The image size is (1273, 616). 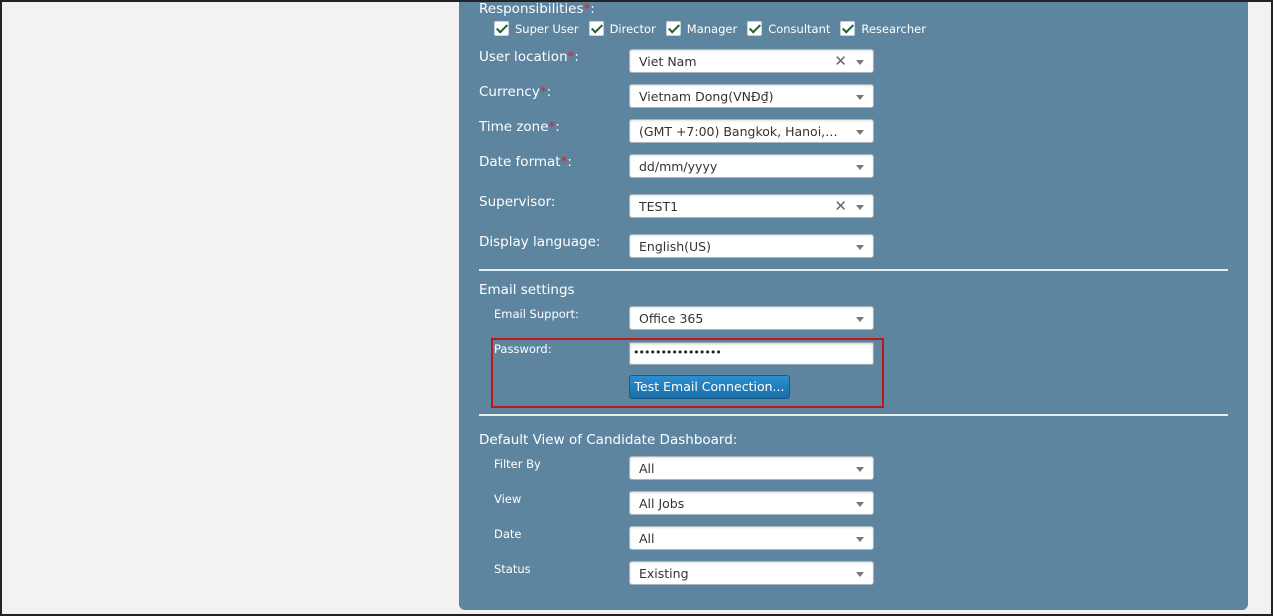 What do you see at coordinates (751, 468) in the screenshot?
I see `filter-by-select: All` at bounding box center [751, 468].